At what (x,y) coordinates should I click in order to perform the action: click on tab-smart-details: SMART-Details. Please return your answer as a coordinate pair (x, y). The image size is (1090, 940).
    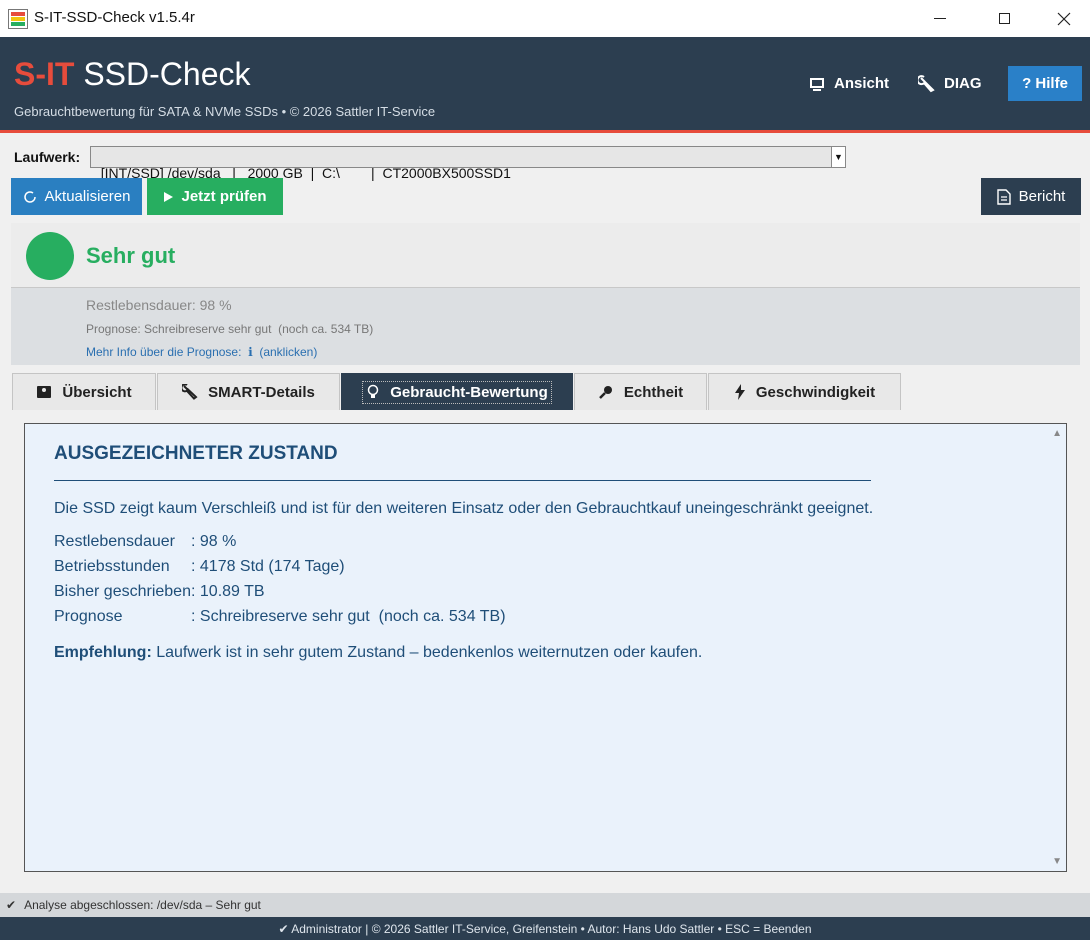
    Looking at the image, I should click on (248, 391).